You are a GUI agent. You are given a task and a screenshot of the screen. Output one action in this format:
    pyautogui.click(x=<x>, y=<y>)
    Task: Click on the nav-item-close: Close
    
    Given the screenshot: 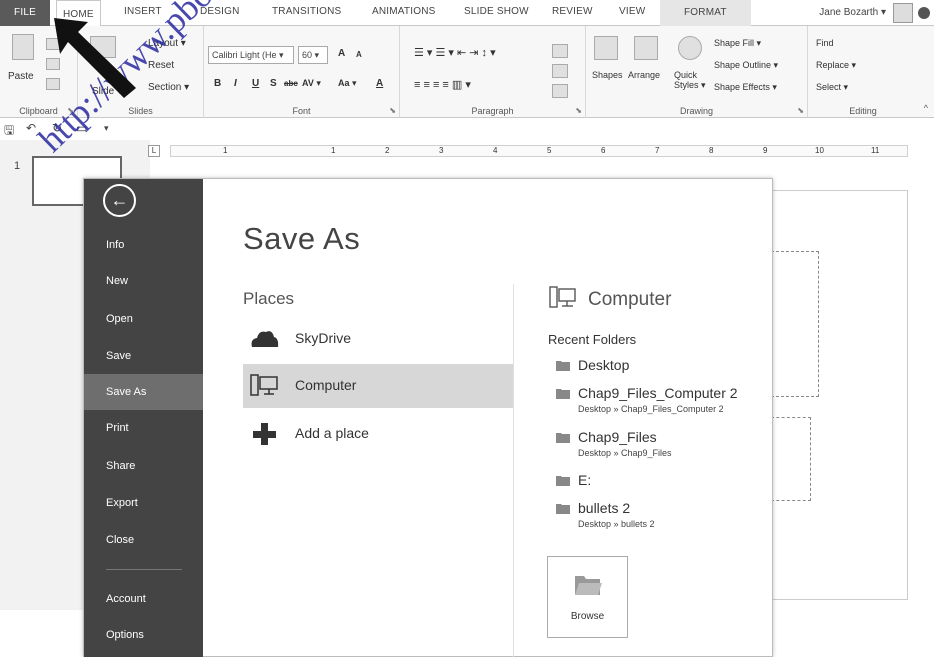 What is the action you would take?
    pyautogui.click(x=143, y=540)
    